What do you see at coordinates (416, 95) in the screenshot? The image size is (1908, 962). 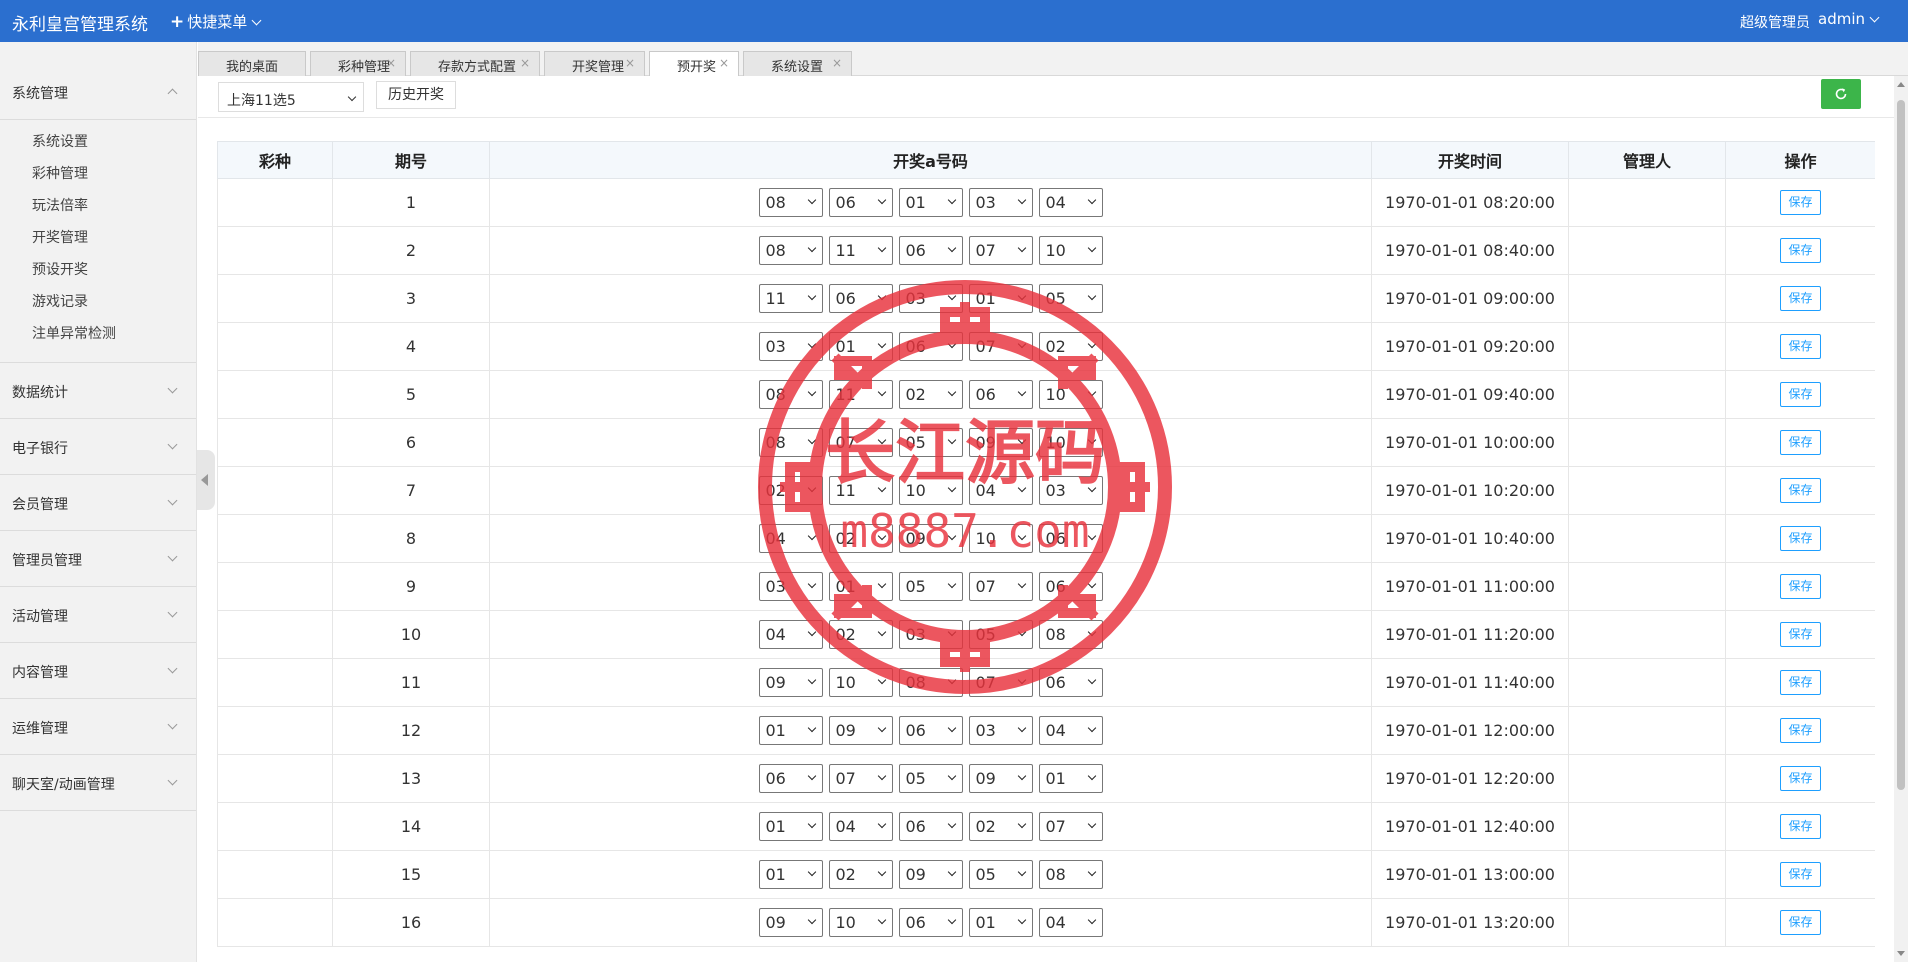 I see `history-draw-button: 历史开奖` at bounding box center [416, 95].